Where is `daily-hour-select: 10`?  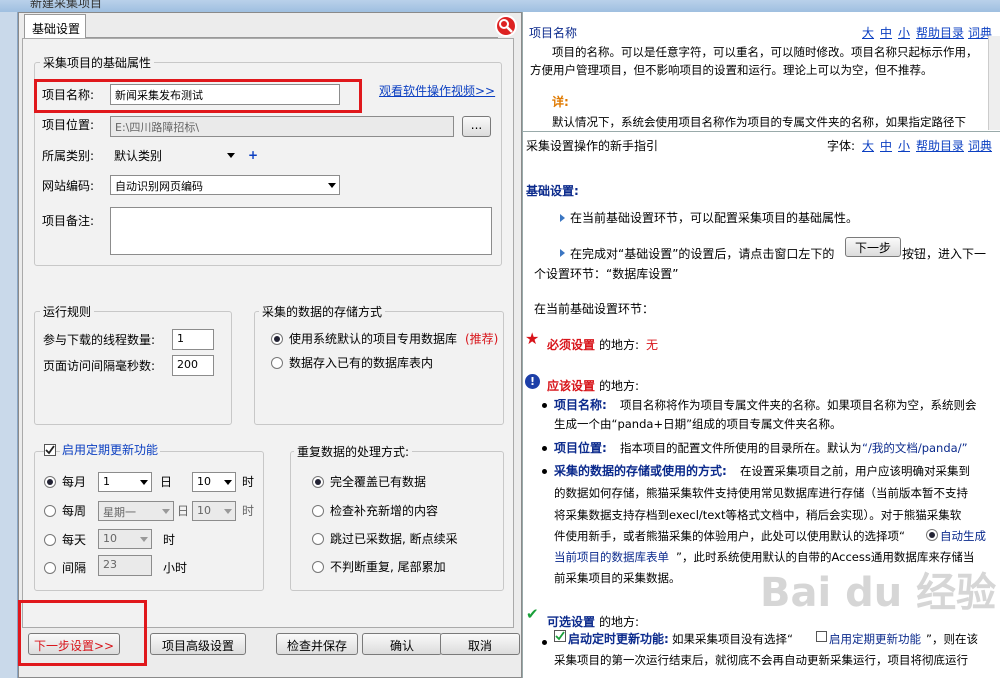
daily-hour-select: 10 is located at coordinates (125, 539).